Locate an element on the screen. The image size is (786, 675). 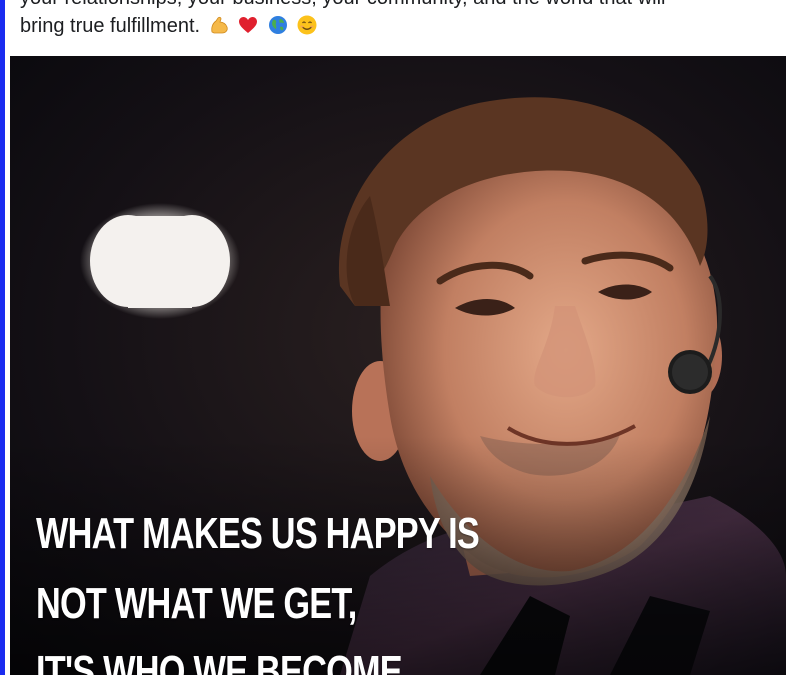
quote-line-2: NOT WHAT WE GET, is located at coordinates (196, 603).